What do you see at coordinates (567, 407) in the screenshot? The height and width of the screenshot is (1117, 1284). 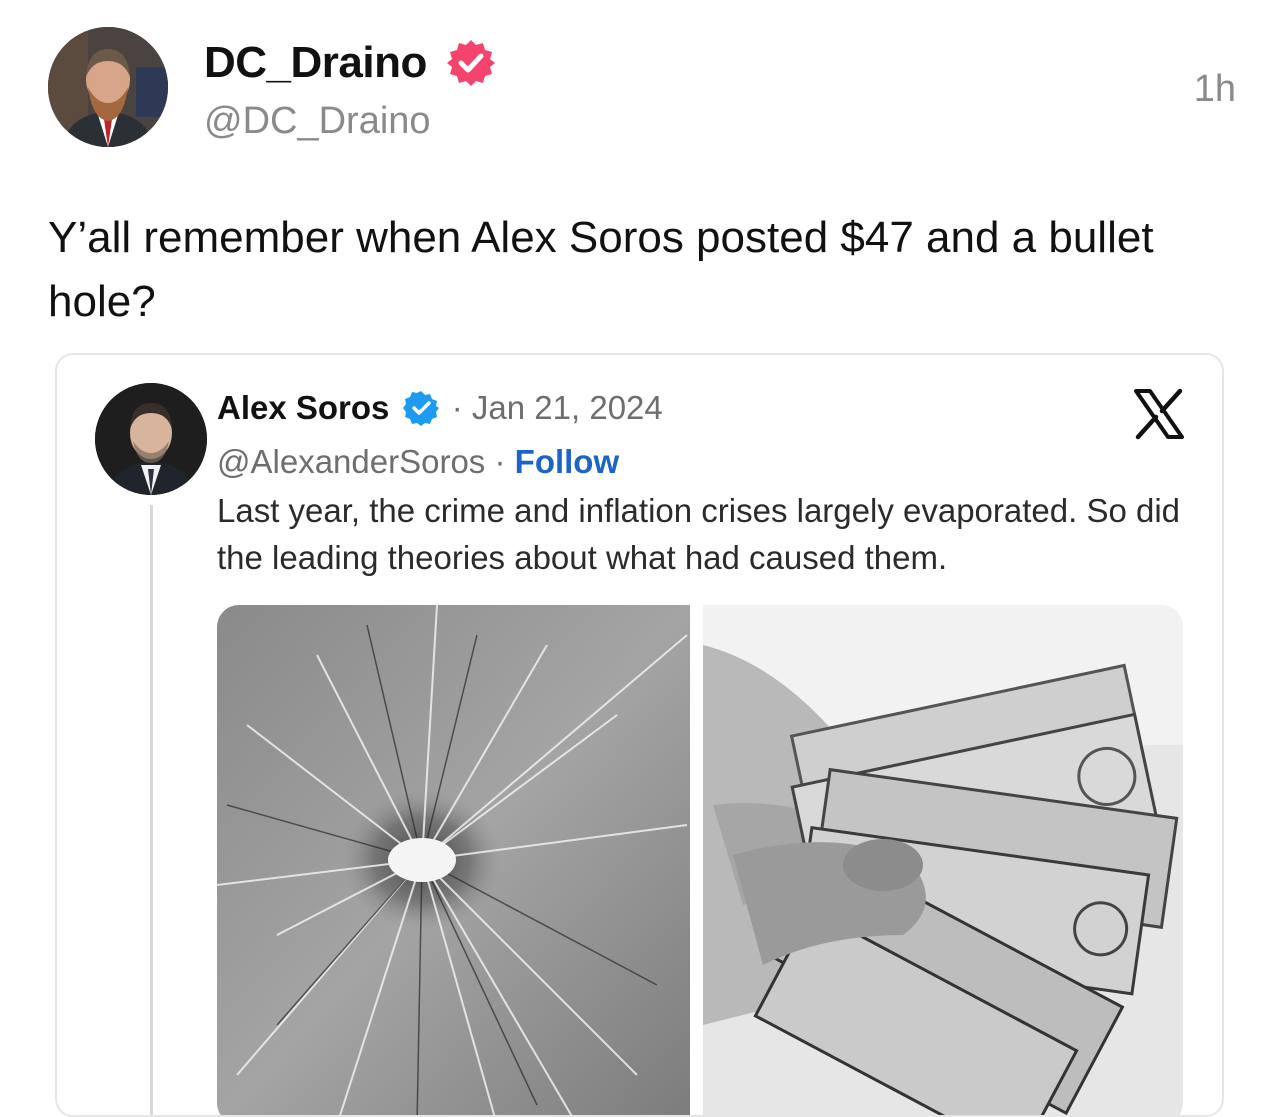 I see `embed-date: Jan 21, 2024` at bounding box center [567, 407].